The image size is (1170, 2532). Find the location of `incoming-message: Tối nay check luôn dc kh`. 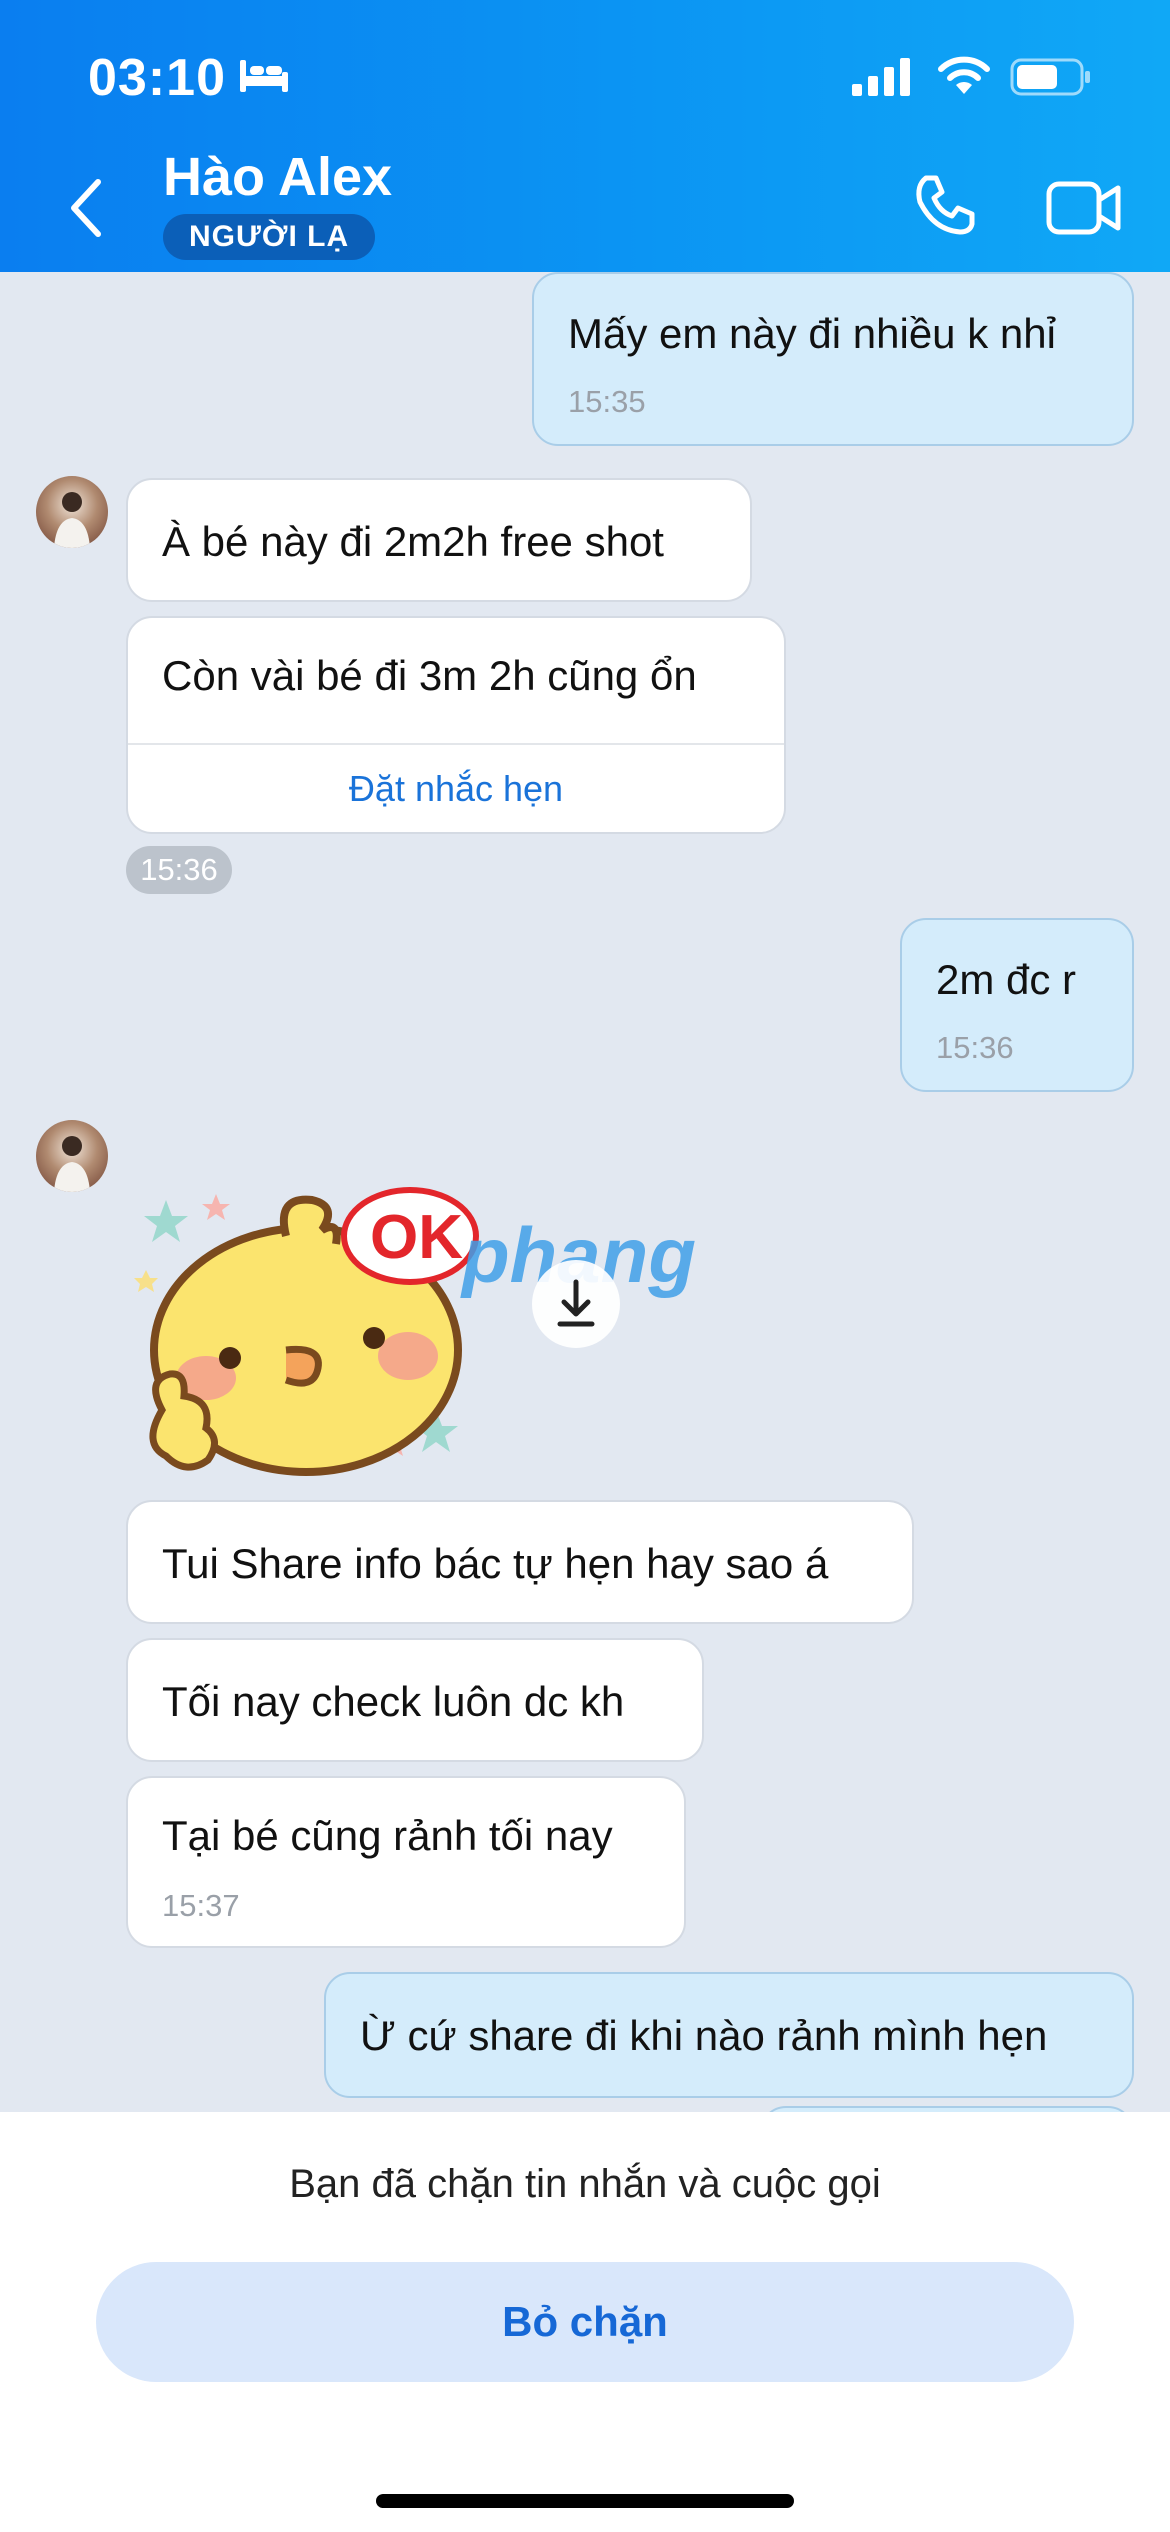

incoming-message: Tối nay check luôn dc kh is located at coordinates (415, 1700).